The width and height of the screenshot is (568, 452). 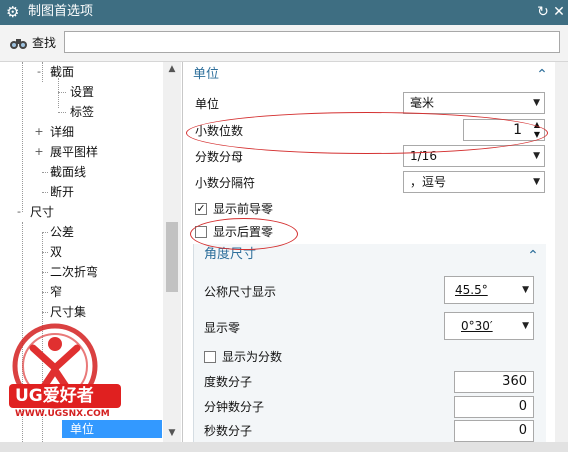 I want to click on tree-item-narrow: 窄, so click(x=56, y=292).